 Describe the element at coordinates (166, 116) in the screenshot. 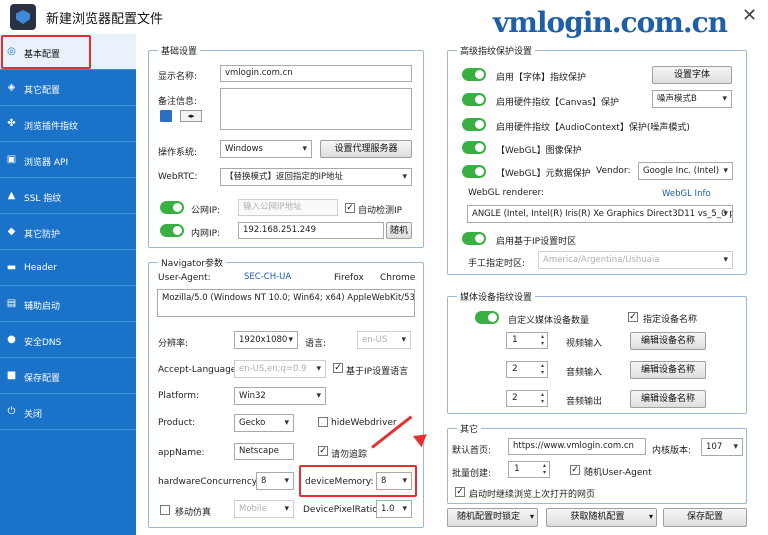

I see `home-icon` at that location.